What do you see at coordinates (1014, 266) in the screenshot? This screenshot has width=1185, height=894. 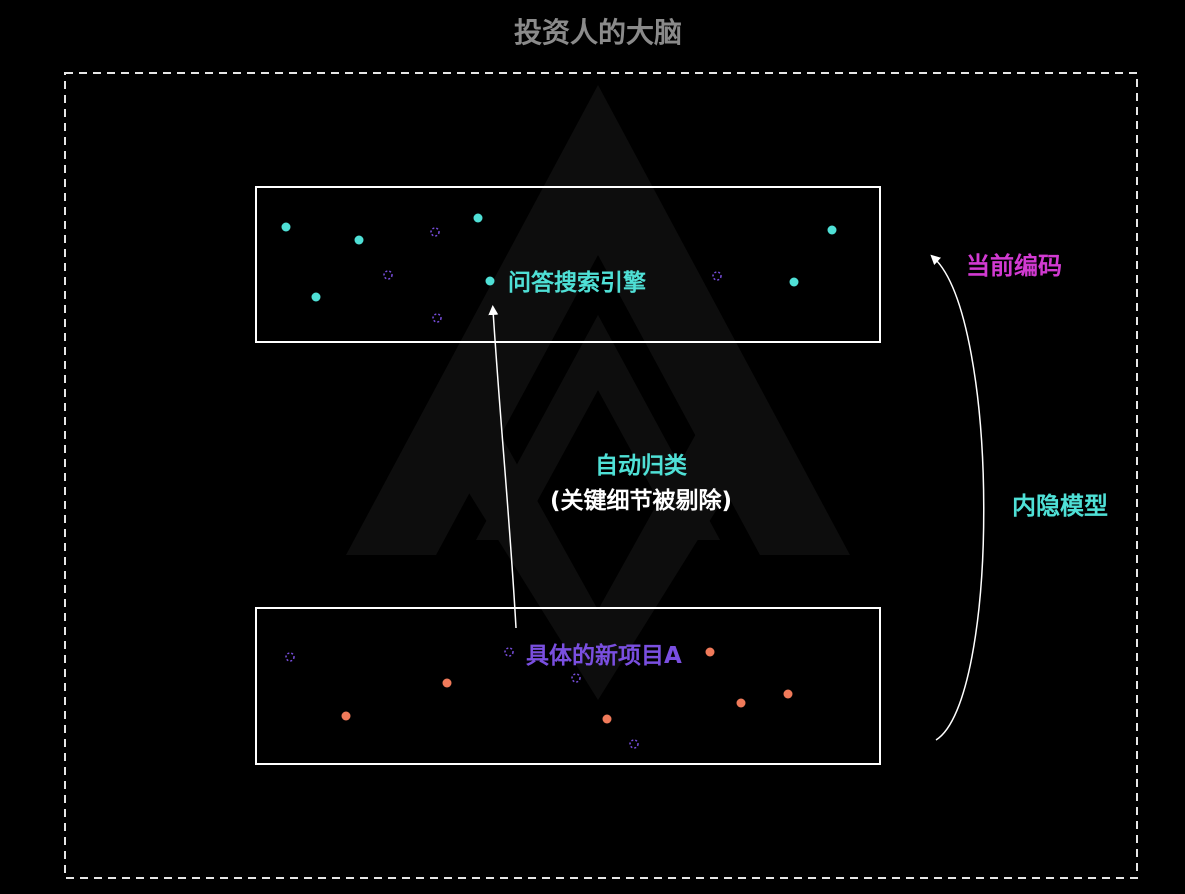 I see `current-encoding-label: 当前编码` at bounding box center [1014, 266].